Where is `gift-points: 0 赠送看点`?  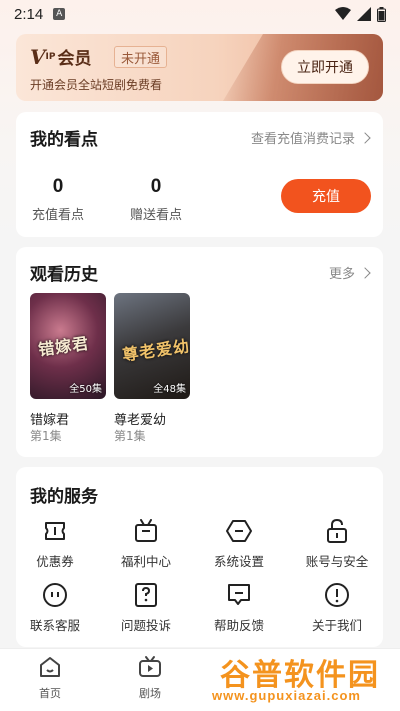 gift-points: 0 赠送看点 is located at coordinates (156, 199).